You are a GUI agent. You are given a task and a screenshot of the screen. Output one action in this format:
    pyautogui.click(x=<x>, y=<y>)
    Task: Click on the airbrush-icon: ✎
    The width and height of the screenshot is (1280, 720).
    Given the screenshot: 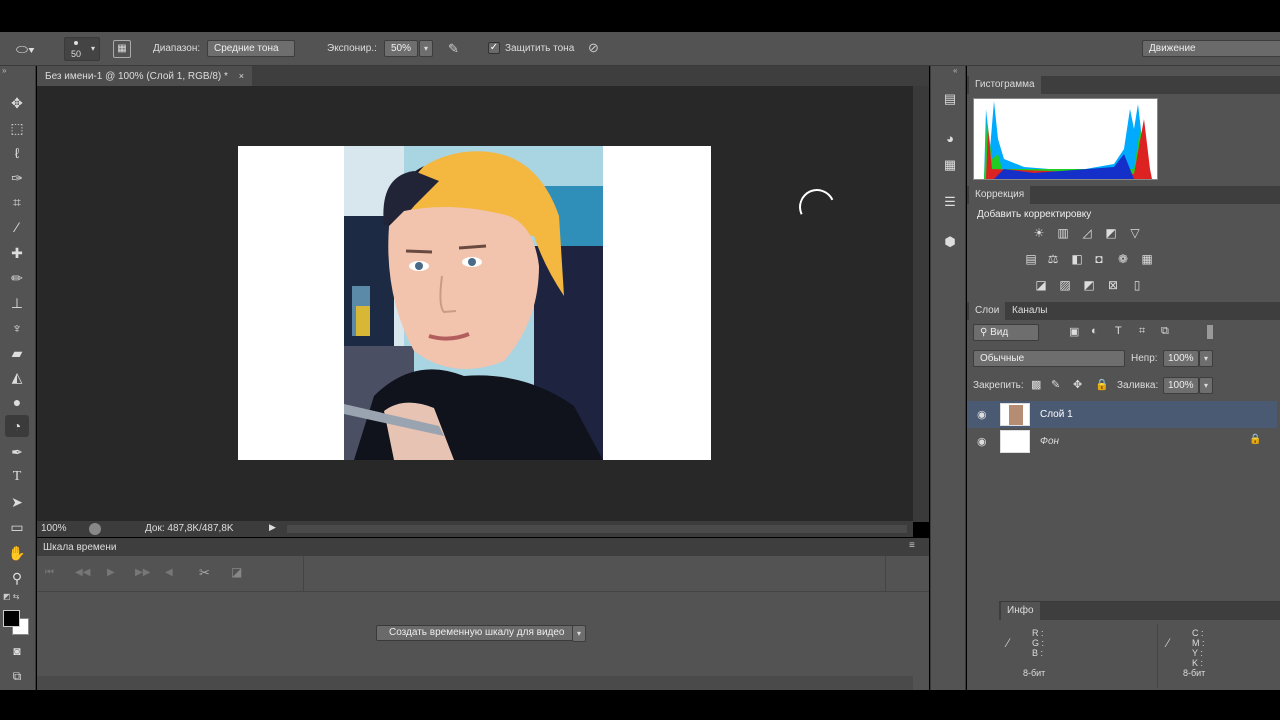 What is the action you would take?
    pyautogui.click(x=453, y=49)
    